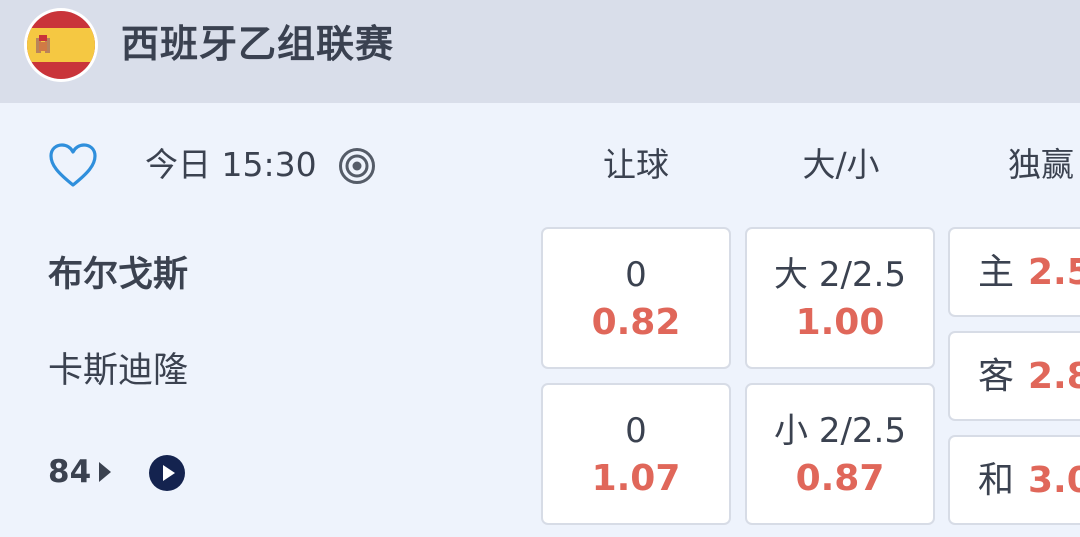  Describe the element at coordinates (118, 371) in the screenshot. I see `away-team: 卡斯迪隆` at that location.